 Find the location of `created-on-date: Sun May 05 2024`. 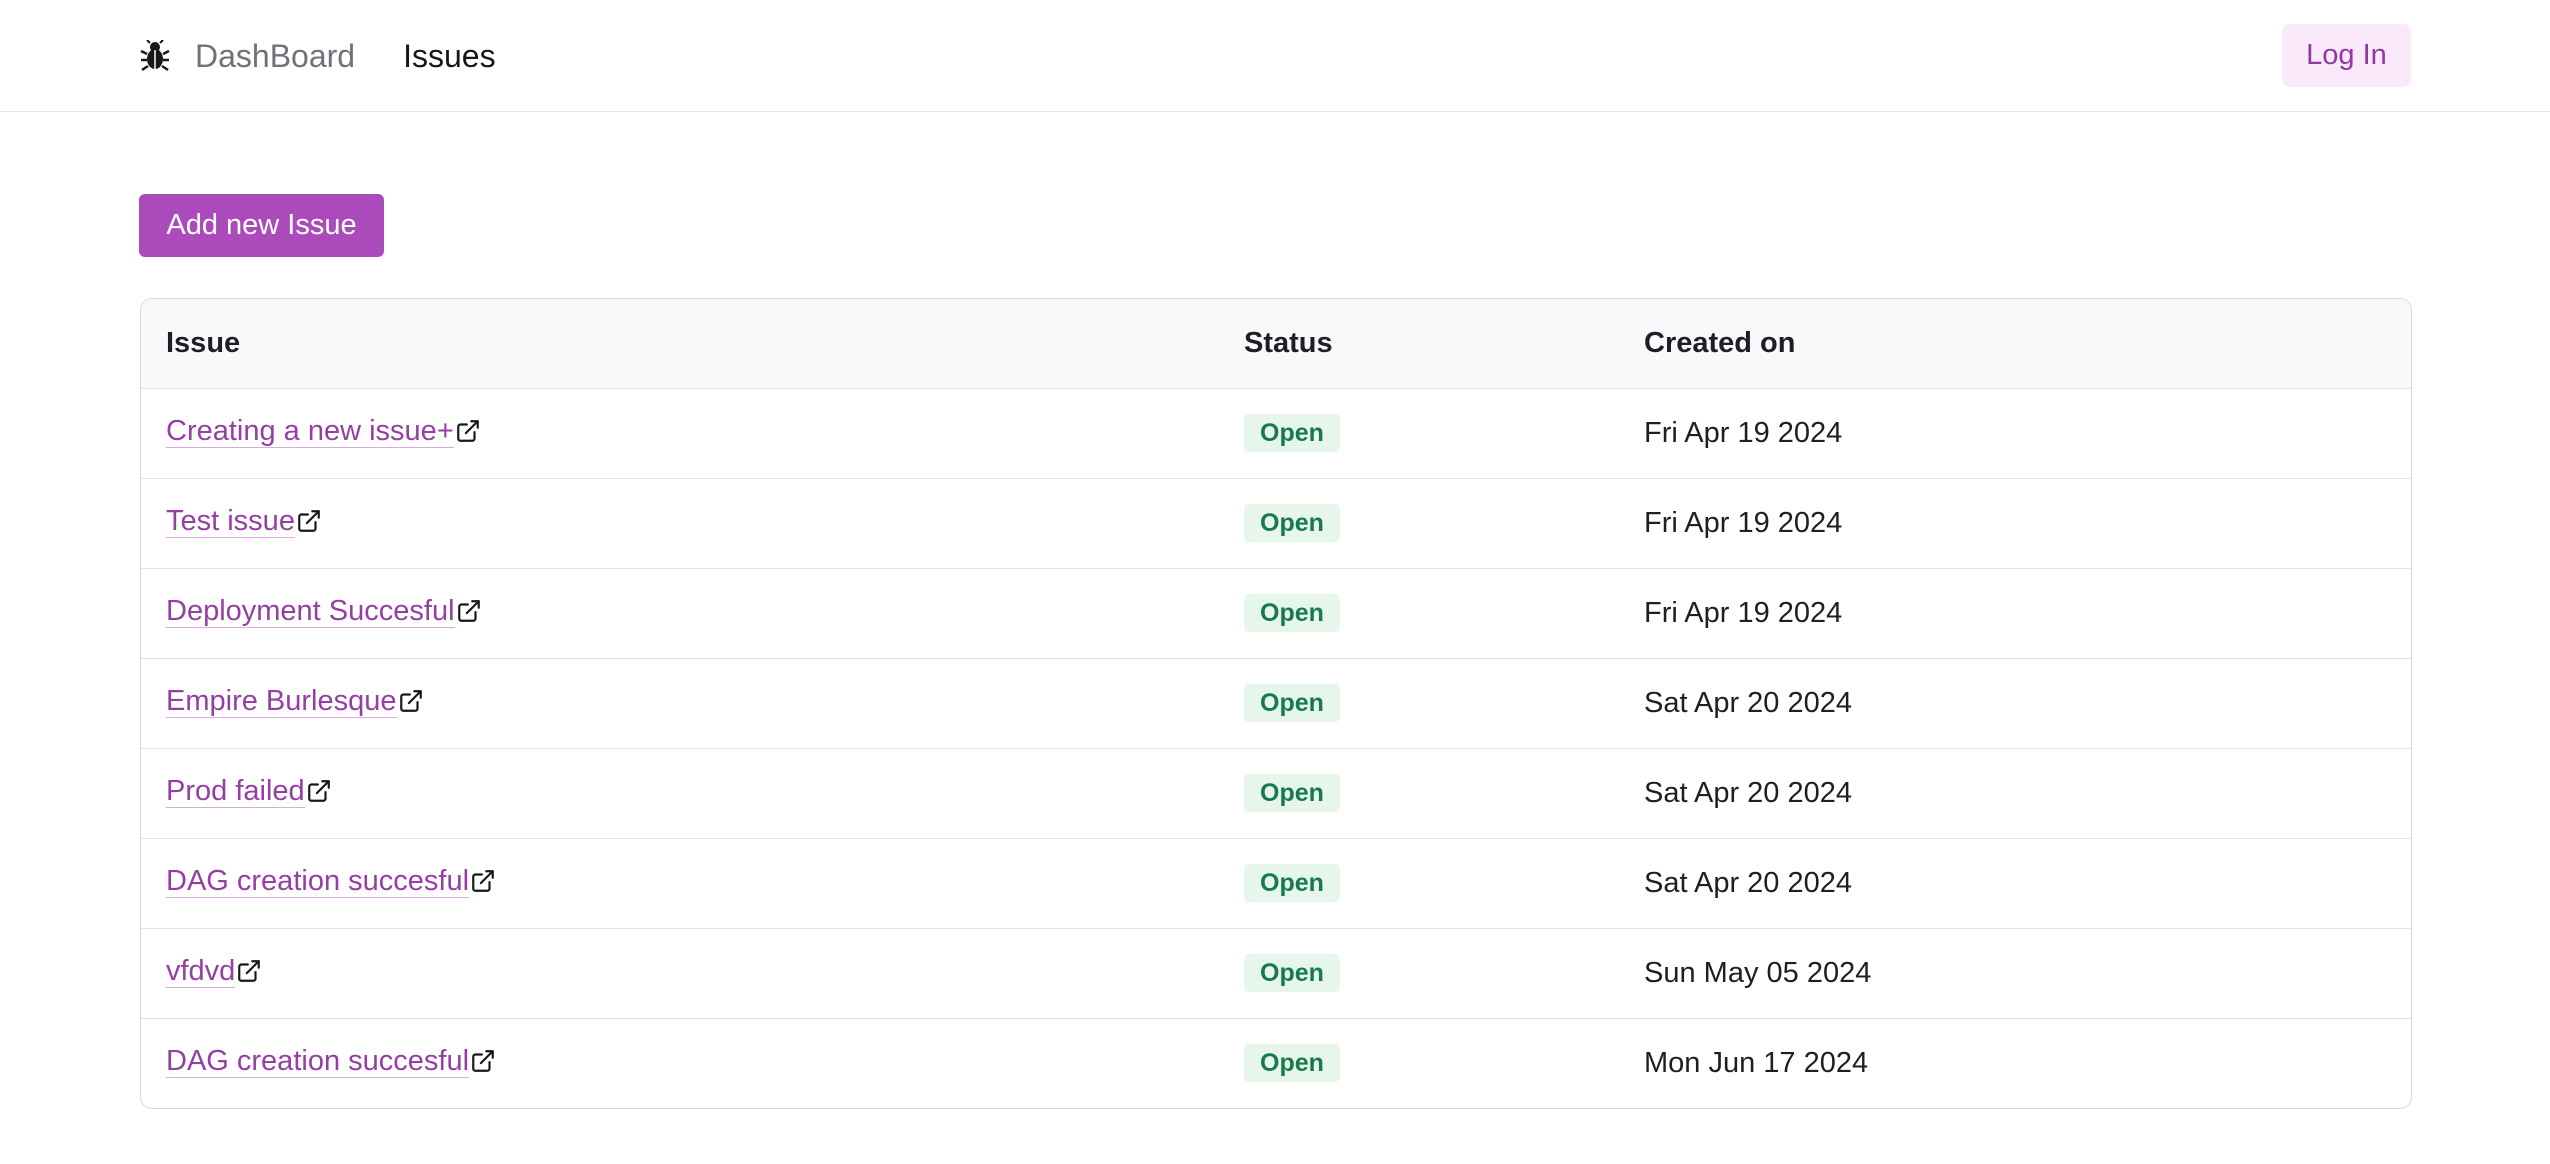

created-on-date: Sun May 05 2024 is located at coordinates (1758, 972).